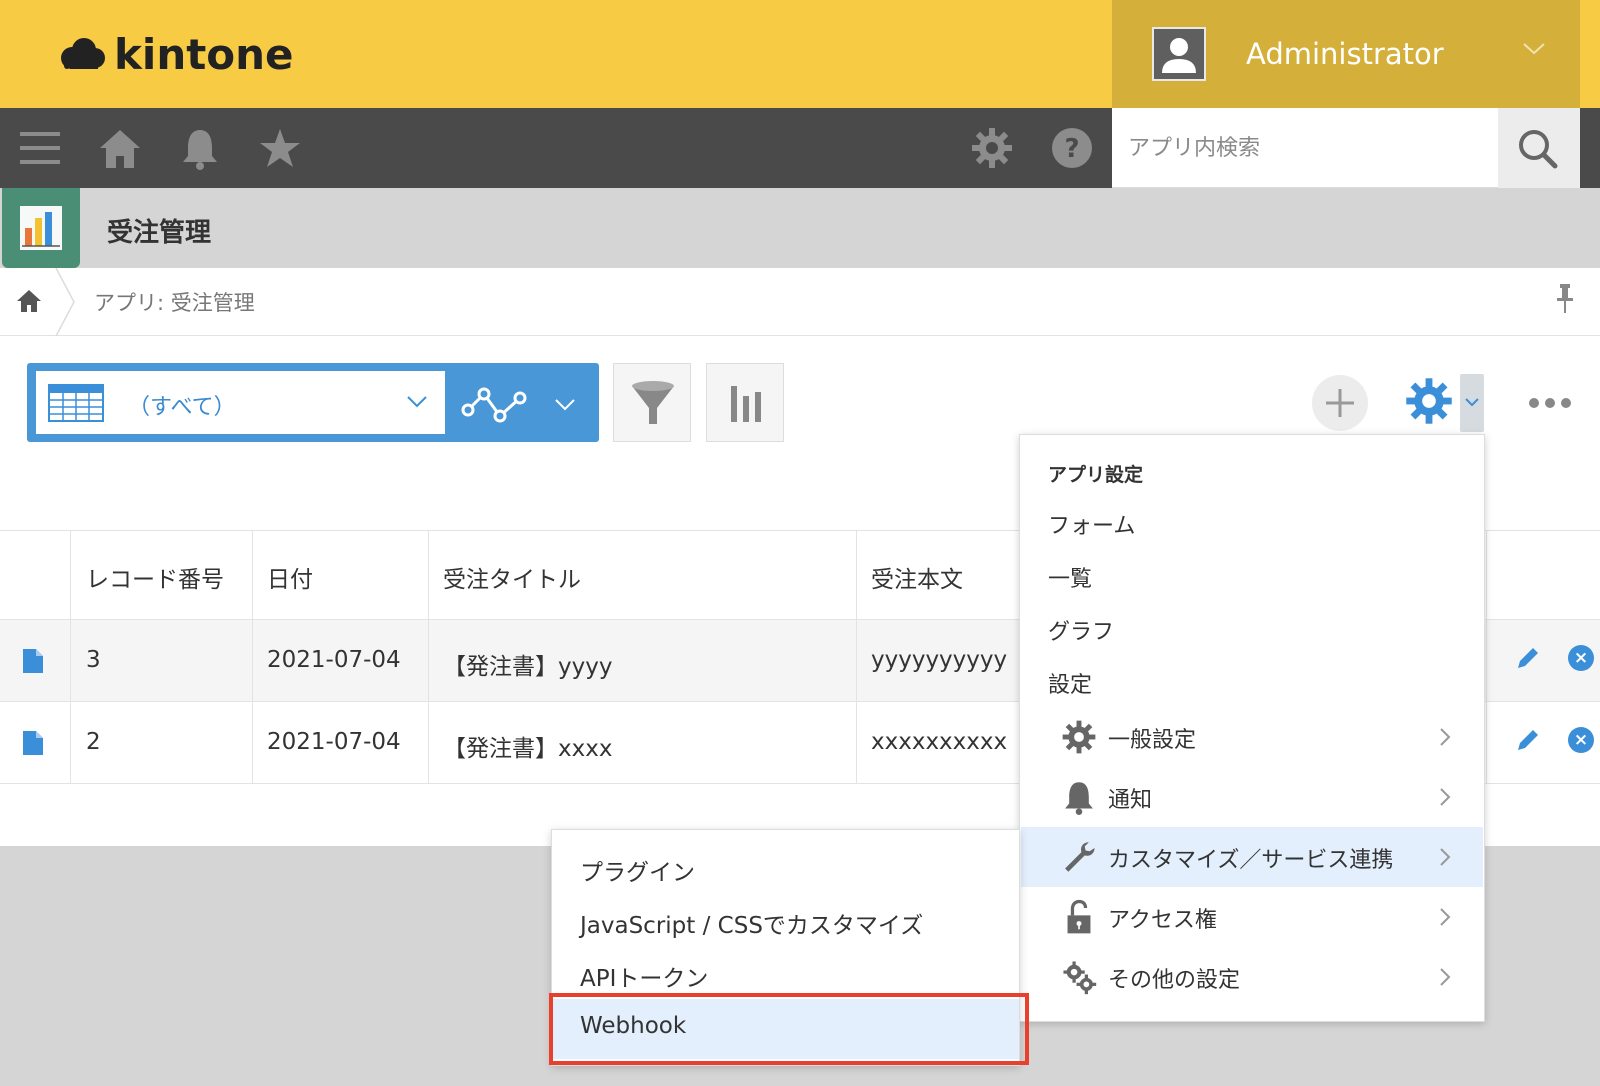  What do you see at coordinates (65, 302) in the screenshot?
I see `breadcrumb-separator` at bounding box center [65, 302].